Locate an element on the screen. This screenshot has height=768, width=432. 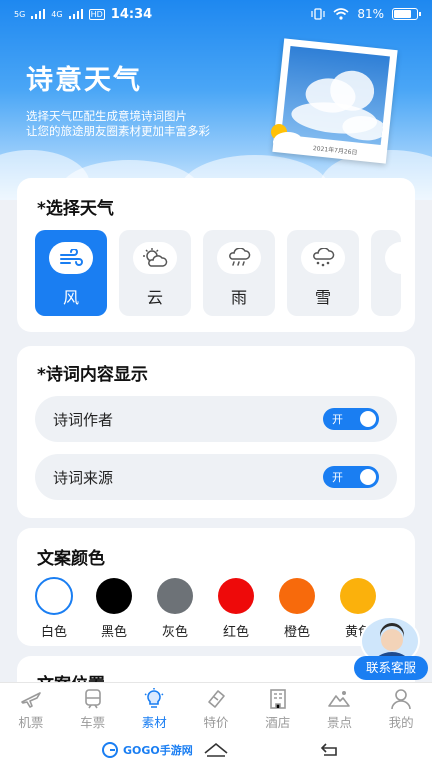
hero-subtitle: 选择天气匹配生成意境诗词图片 让您的旅途朋友圈素材更加丰富多彩 is located at coordinates (151, 124).